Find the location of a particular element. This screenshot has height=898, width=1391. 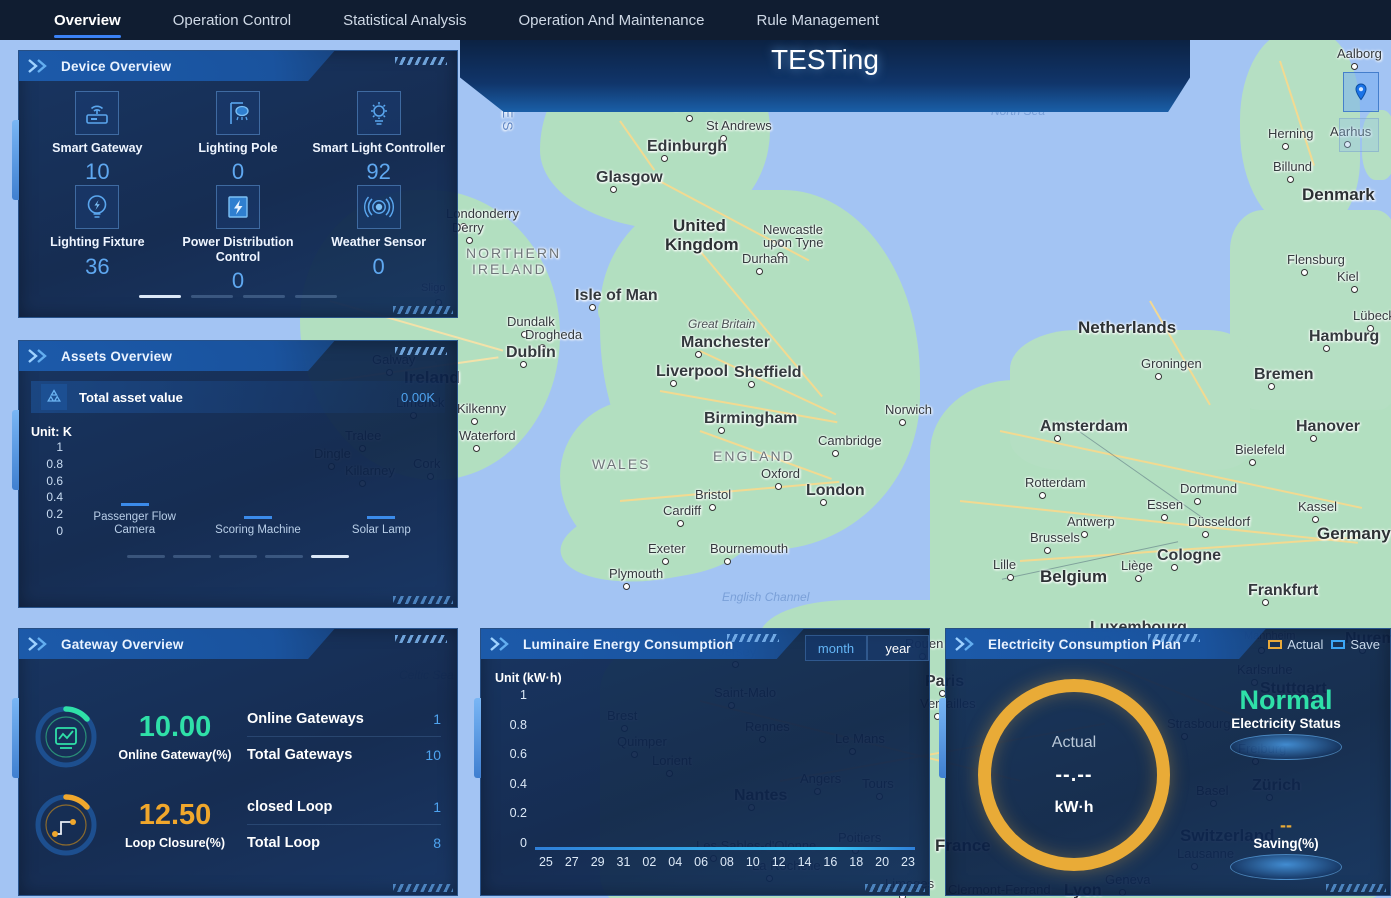

stat-row-closed-loop: closed Loop 1 is located at coordinates (344, 807).